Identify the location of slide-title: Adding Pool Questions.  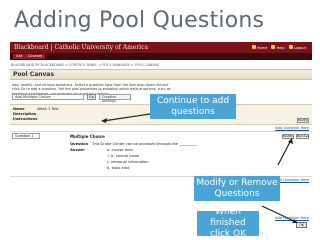
(139, 20).